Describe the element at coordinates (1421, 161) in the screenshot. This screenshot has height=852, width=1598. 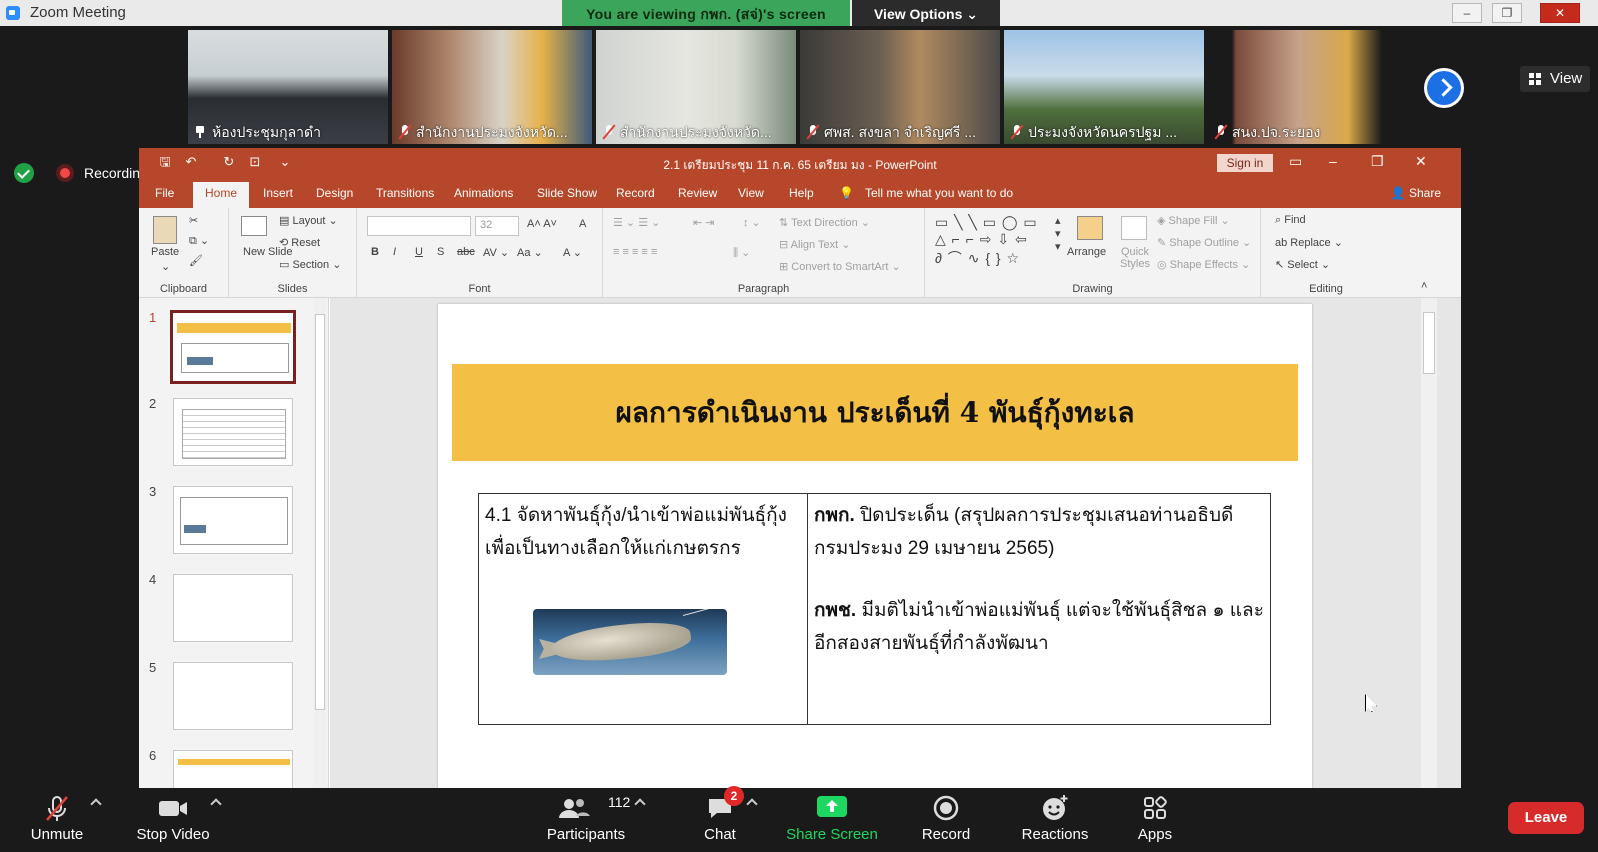
I see `ppt-close-button: ✕` at that location.